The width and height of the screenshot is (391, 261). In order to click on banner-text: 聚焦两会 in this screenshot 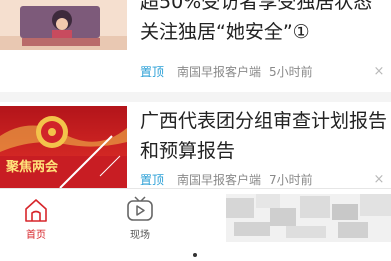, I will do `click(32, 167)`.